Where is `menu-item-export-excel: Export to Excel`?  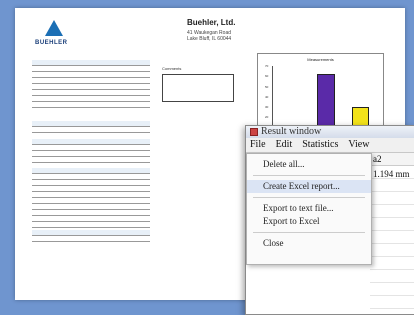
menu-item-export-excel: Export to Excel is located at coordinates (309, 221).